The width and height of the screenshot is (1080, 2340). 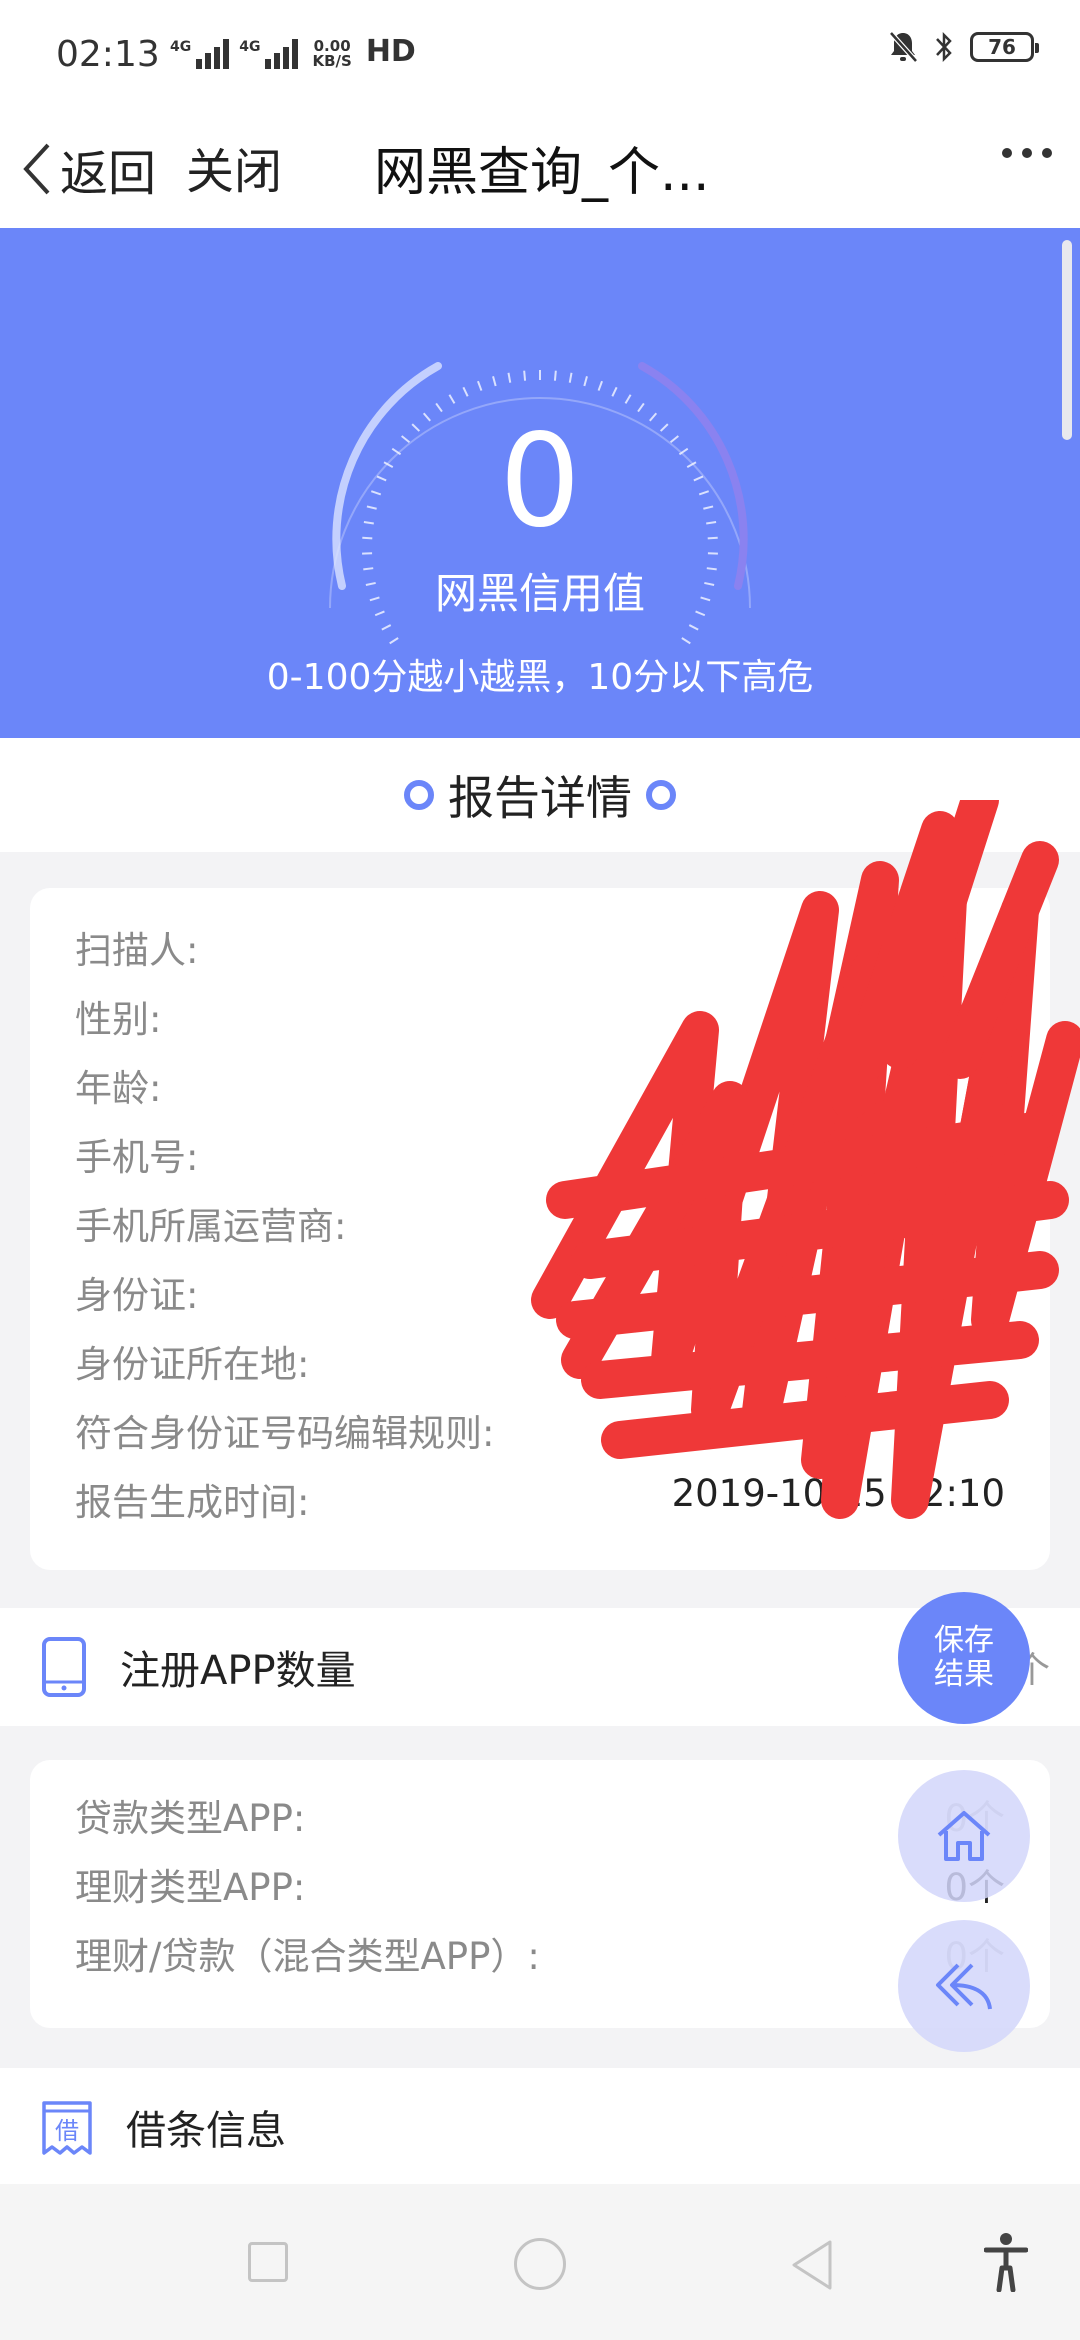 I want to click on return-button, so click(x=964, y=1986).